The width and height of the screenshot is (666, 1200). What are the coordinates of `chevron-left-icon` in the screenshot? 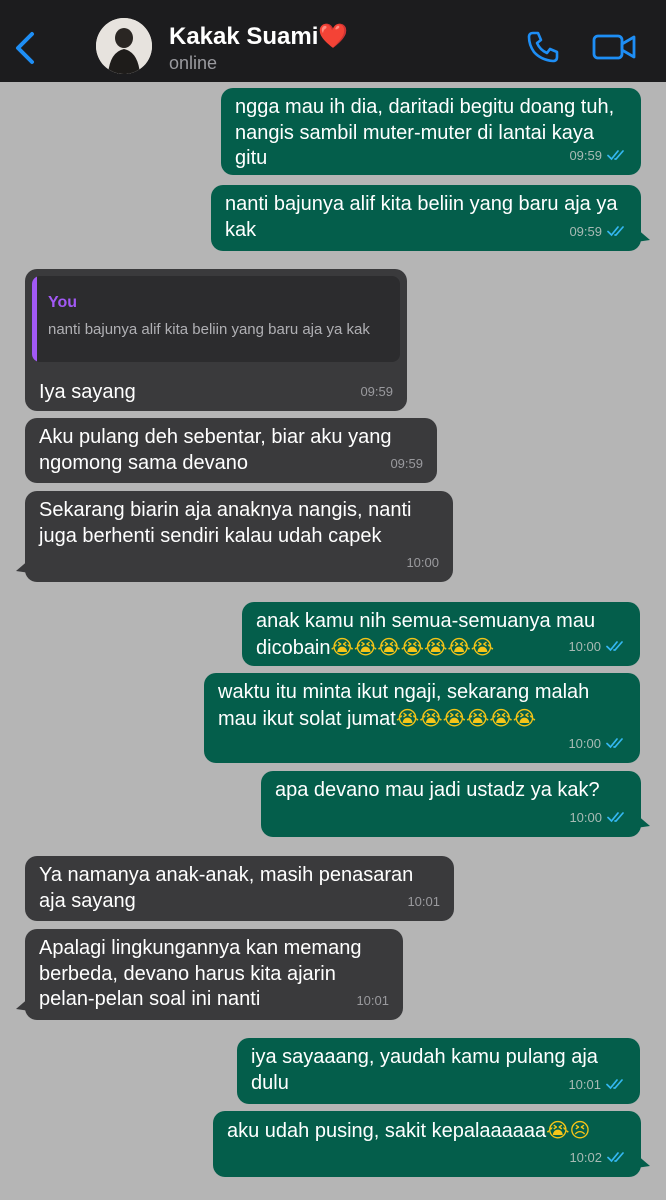 It's located at (26, 48).